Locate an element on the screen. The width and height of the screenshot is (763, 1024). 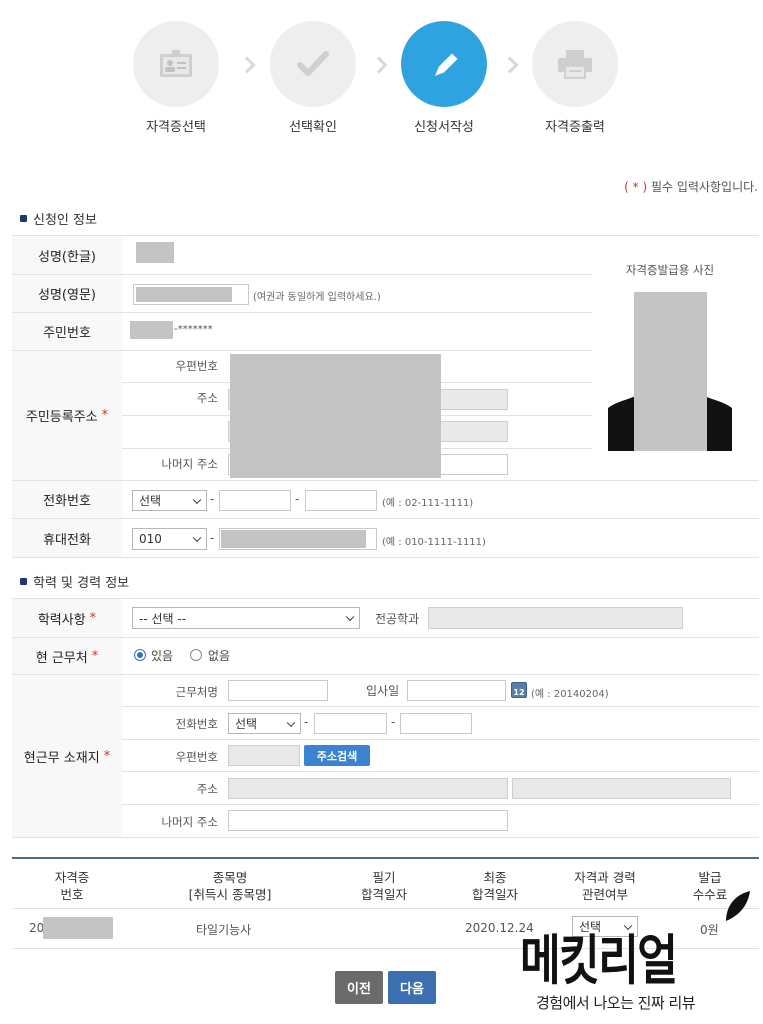
label-education-text: 학력사항 is located at coordinates (61, 620).